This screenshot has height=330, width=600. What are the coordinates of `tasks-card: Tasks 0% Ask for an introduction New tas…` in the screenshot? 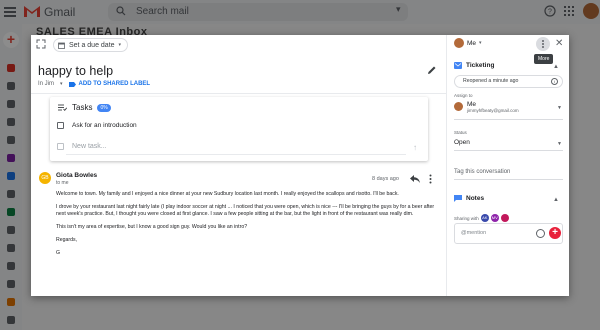 It's located at (239, 129).